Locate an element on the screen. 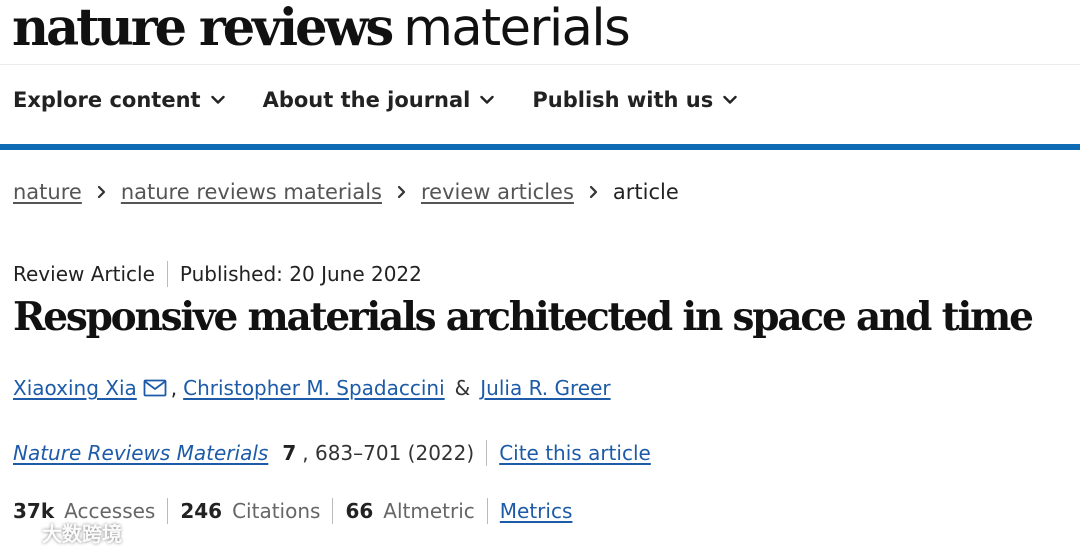 The width and height of the screenshot is (1080, 552). nav-publish-with-us: Publish with us is located at coordinates (634, 100).